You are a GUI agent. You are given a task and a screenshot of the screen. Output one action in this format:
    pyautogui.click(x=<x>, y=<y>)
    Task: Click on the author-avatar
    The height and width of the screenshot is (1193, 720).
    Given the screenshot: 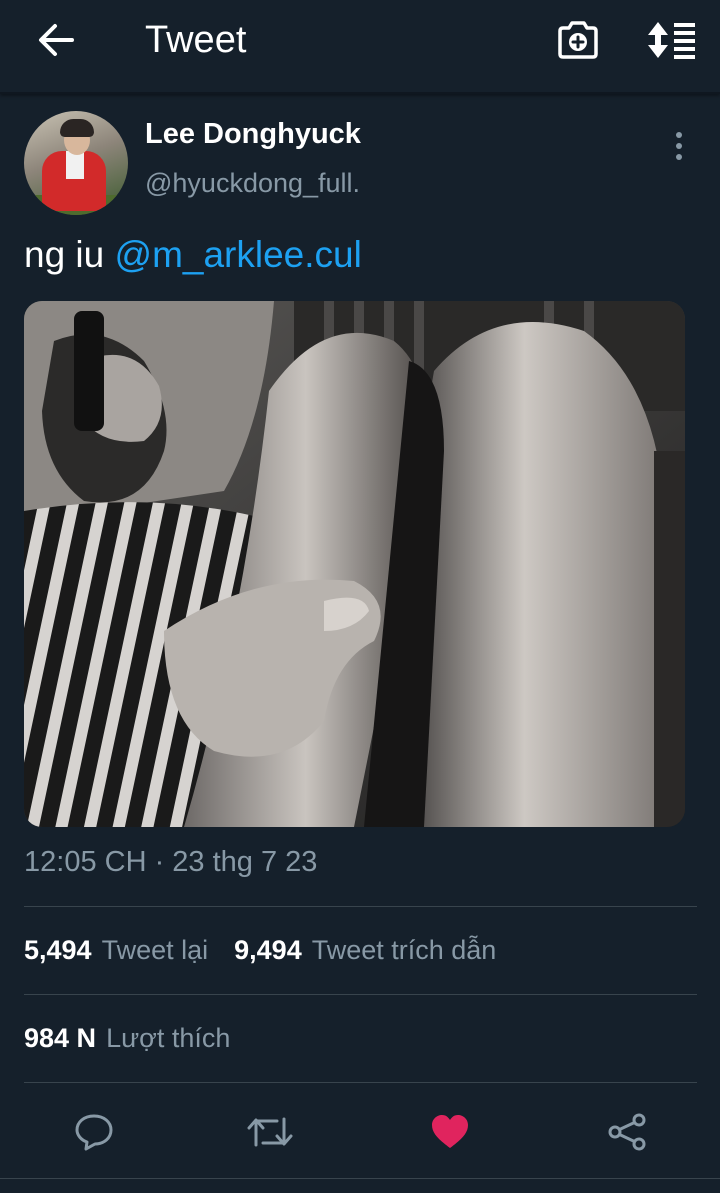 What is the action you would take?
    pyautogui.click(x=76, y=163)
    